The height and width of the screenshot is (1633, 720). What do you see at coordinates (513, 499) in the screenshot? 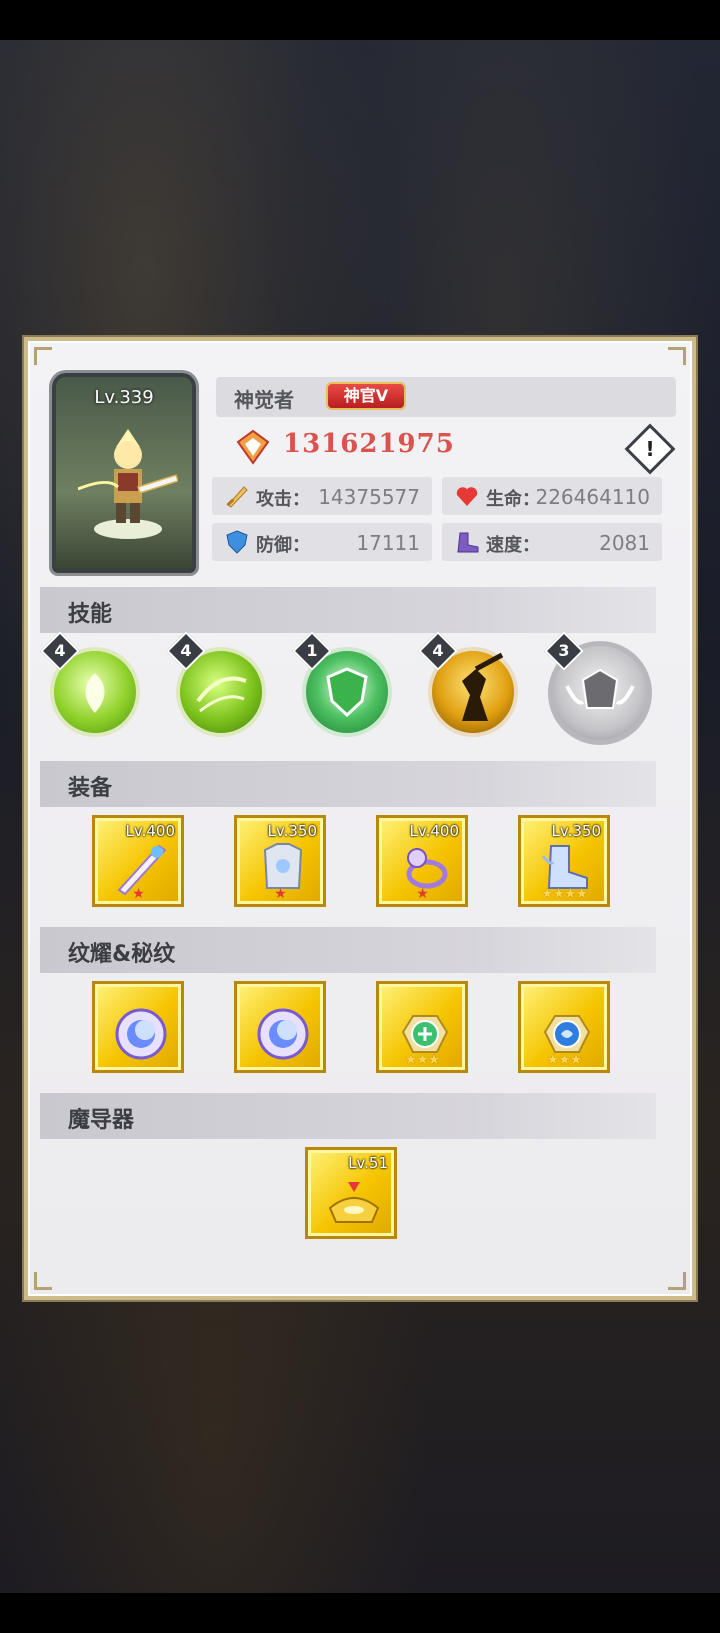
I see `stat-label: 生命：` at bounding box center [513, 499].